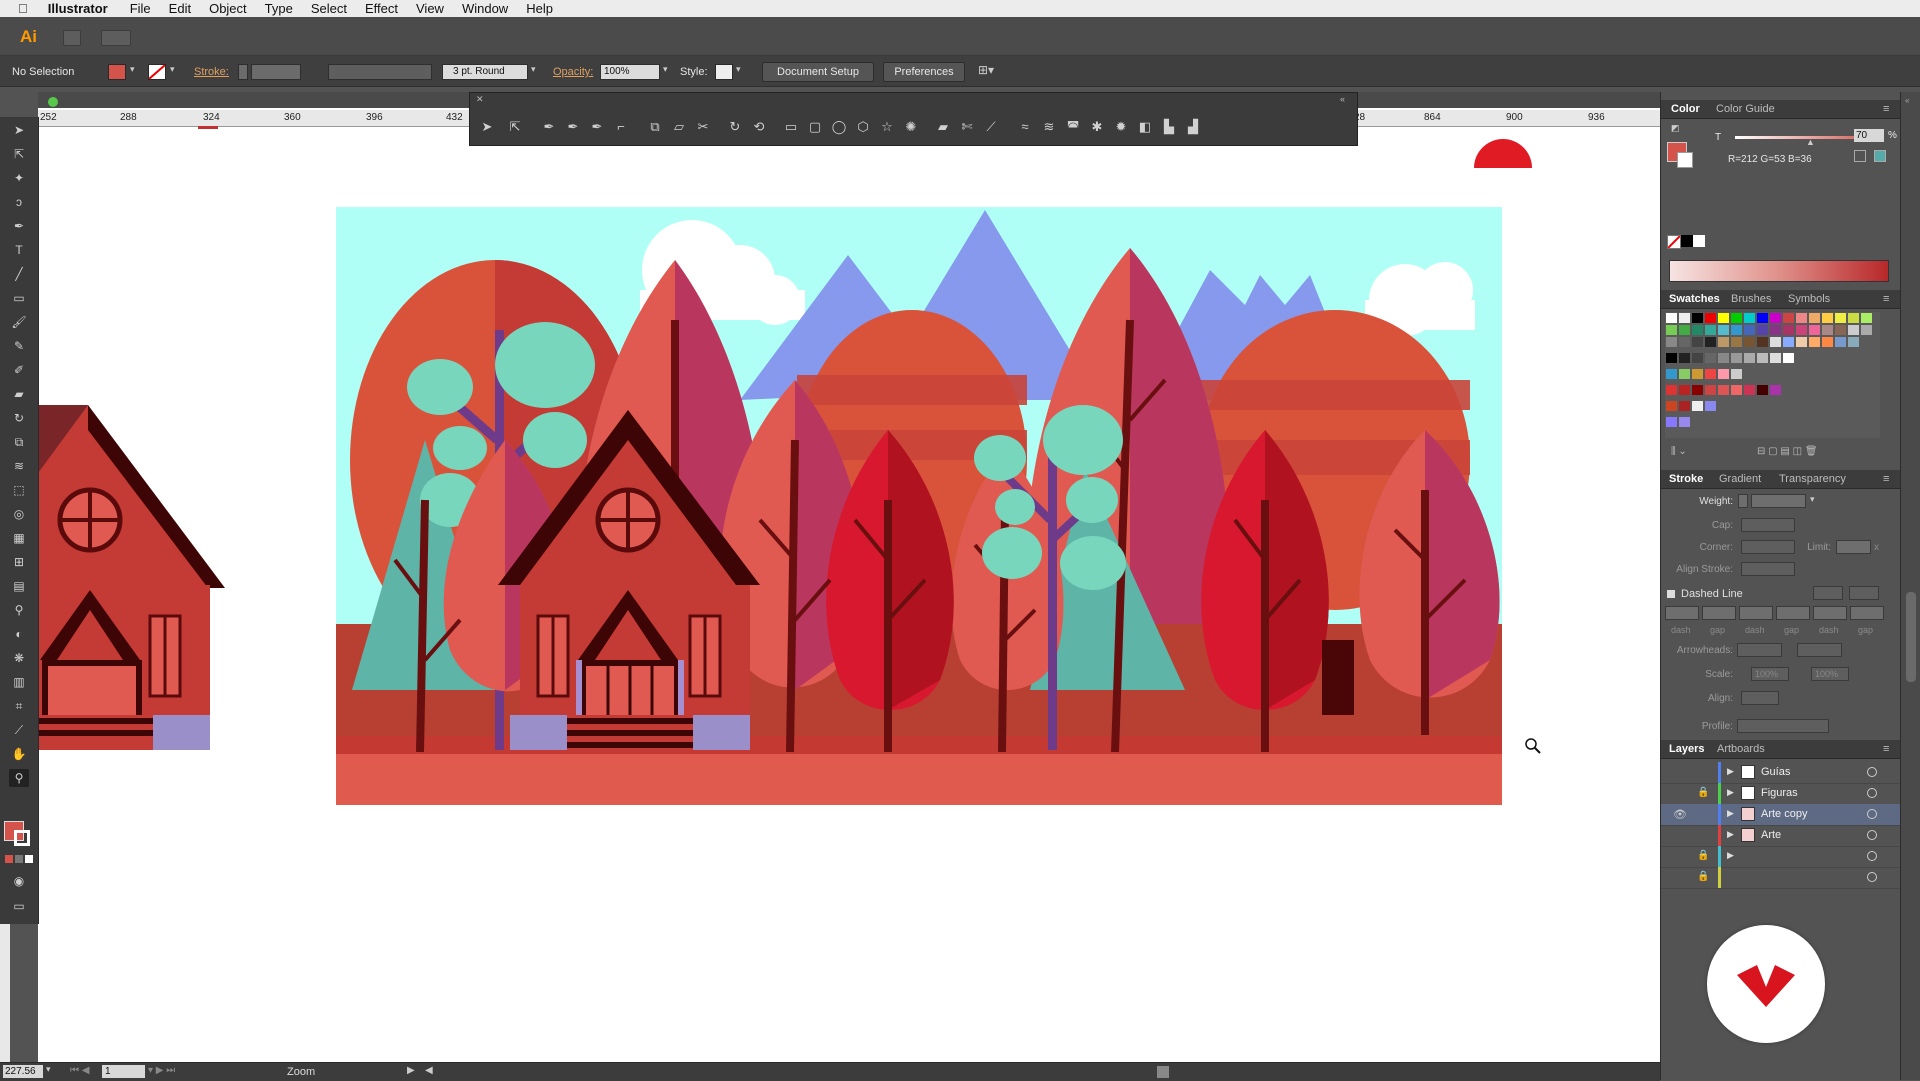 This screenshot has height=1081, width=1920. Describe the element at coordinates (549, 127) in the screenshot. I see `pen-icon: ✒` at that location.